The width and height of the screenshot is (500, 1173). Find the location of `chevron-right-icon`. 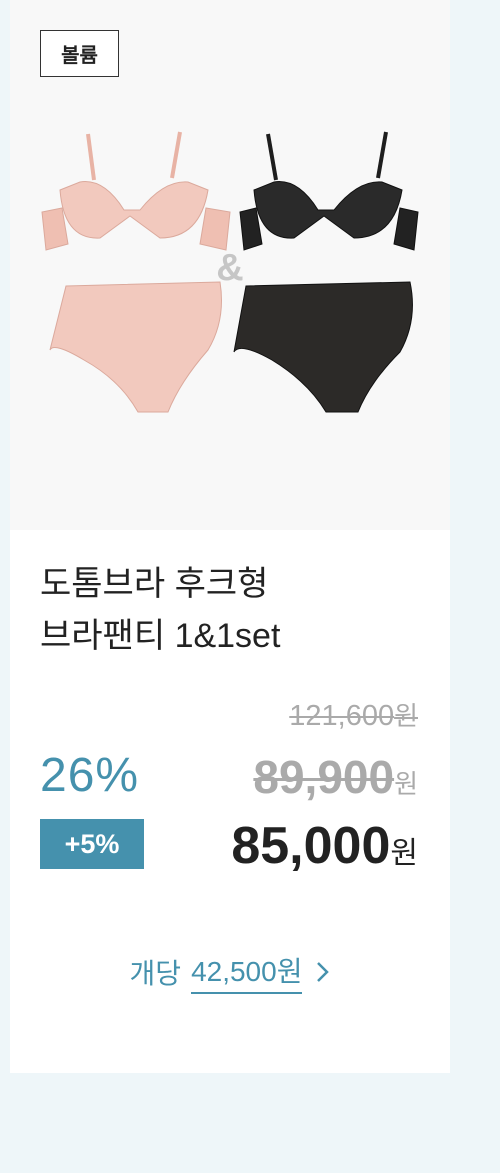

chevron-right-icon is located at coordinates (323, 972).